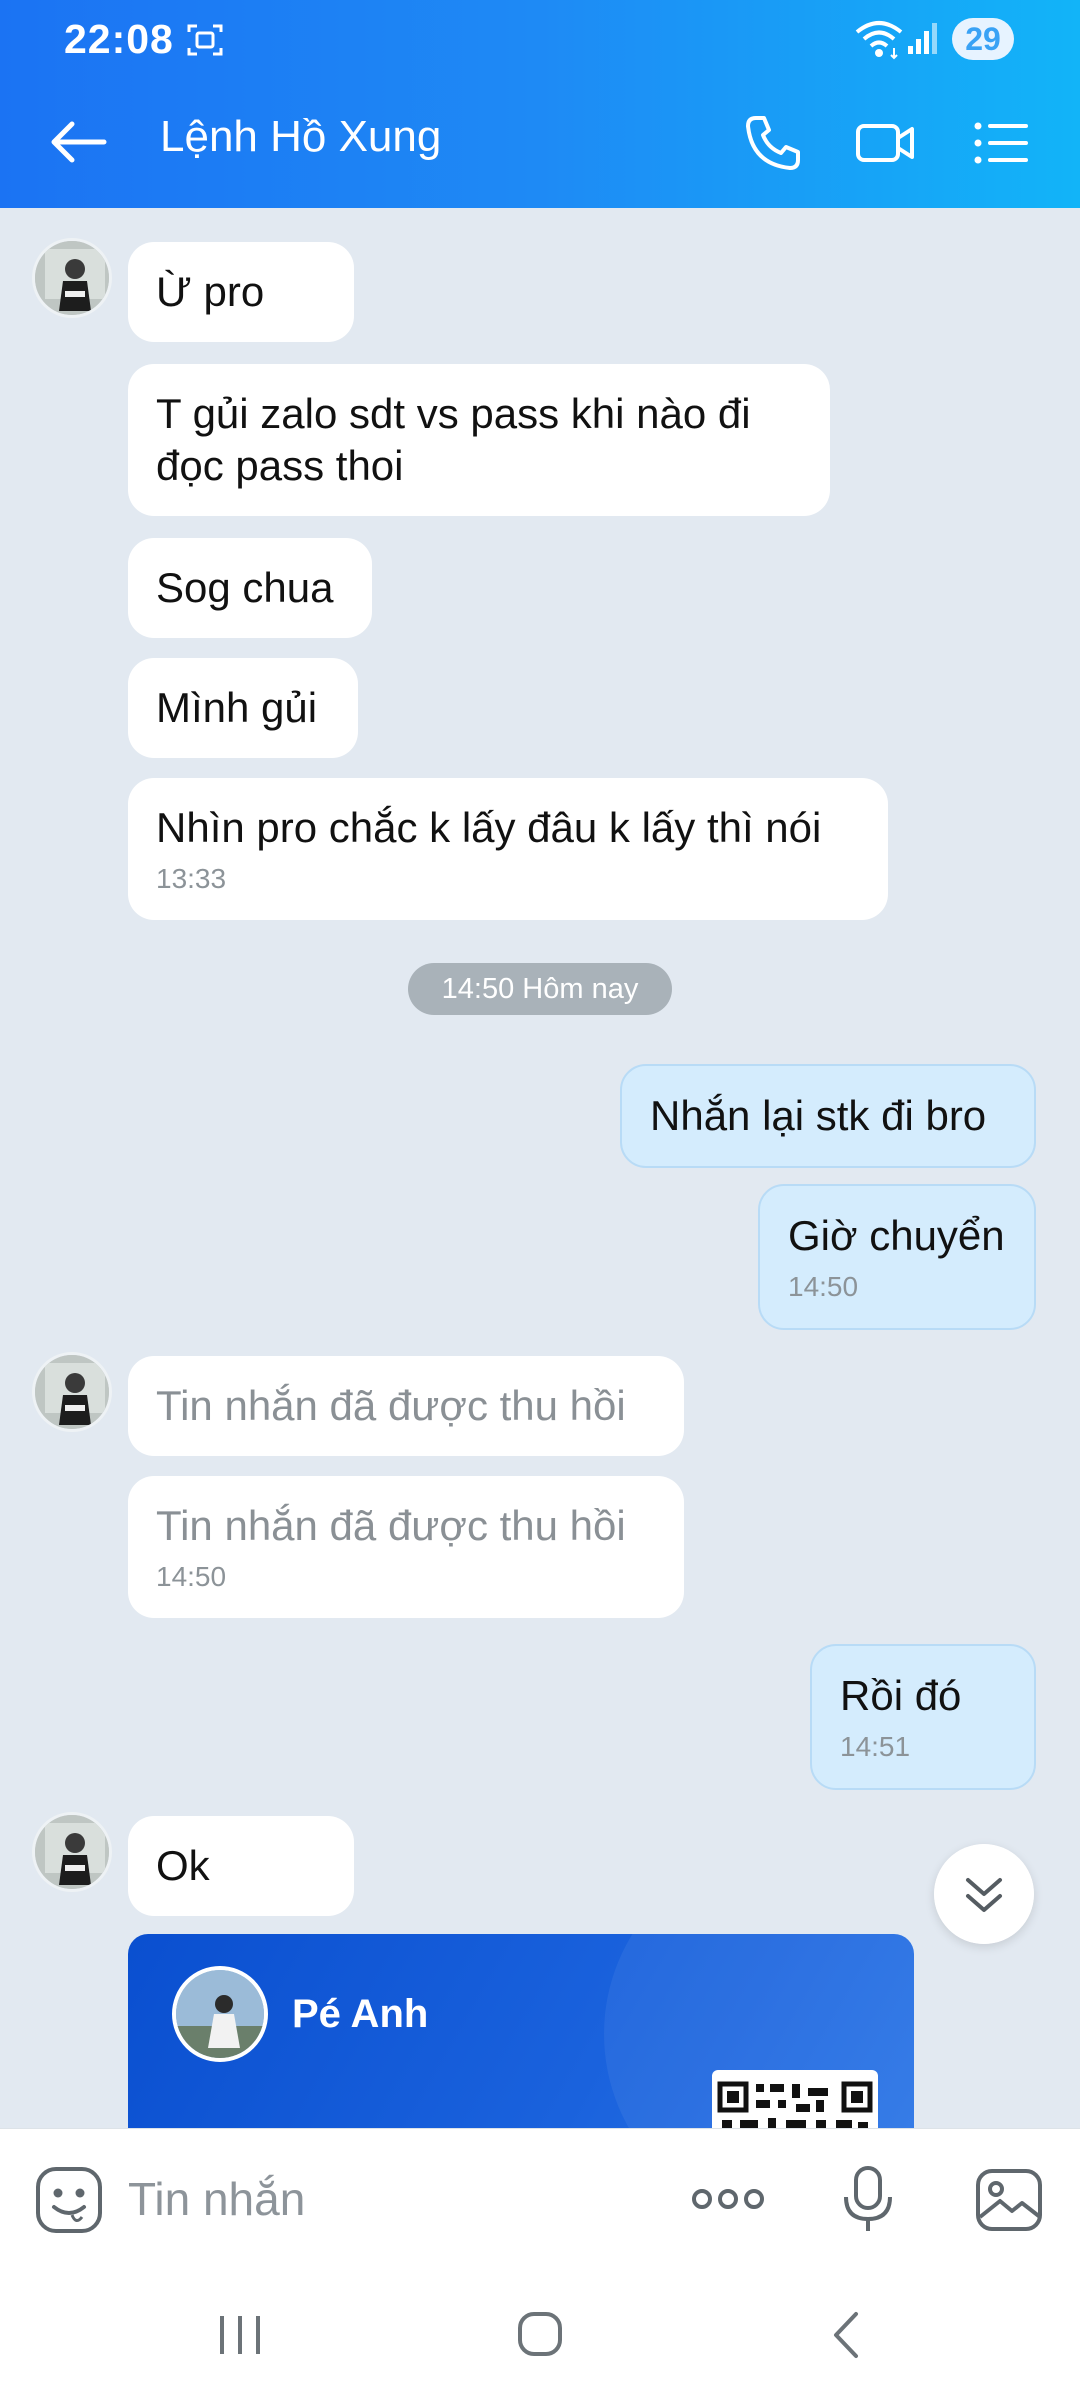 Image resolution: width=1080 pixels, height=2400 pixels. What do you see at coordinates (901, 1695) in the screenshot?
I see `message-text: Rồi đó` at bounding box center [901, 1695].